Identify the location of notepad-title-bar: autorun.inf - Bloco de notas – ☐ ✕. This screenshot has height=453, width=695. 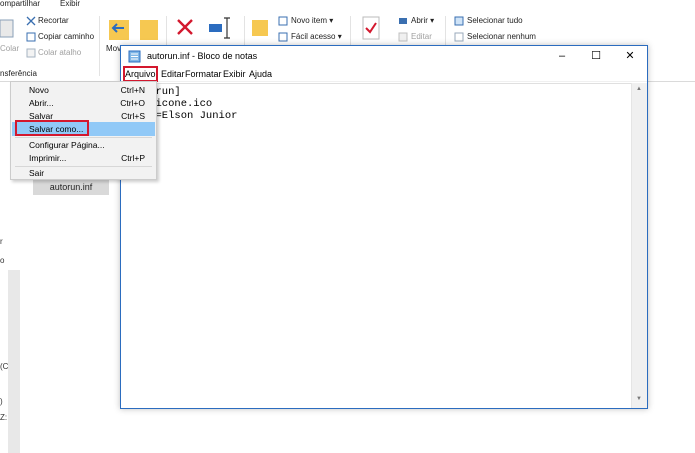
(384, 56).